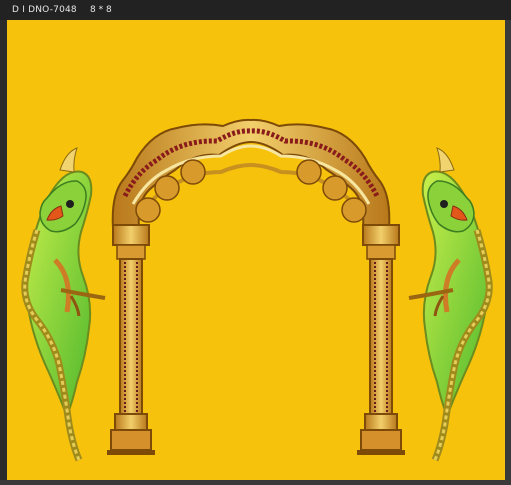 This screenshot has width=511, height=485. I want to click on vertical-scrollbar, so click(508, 252).